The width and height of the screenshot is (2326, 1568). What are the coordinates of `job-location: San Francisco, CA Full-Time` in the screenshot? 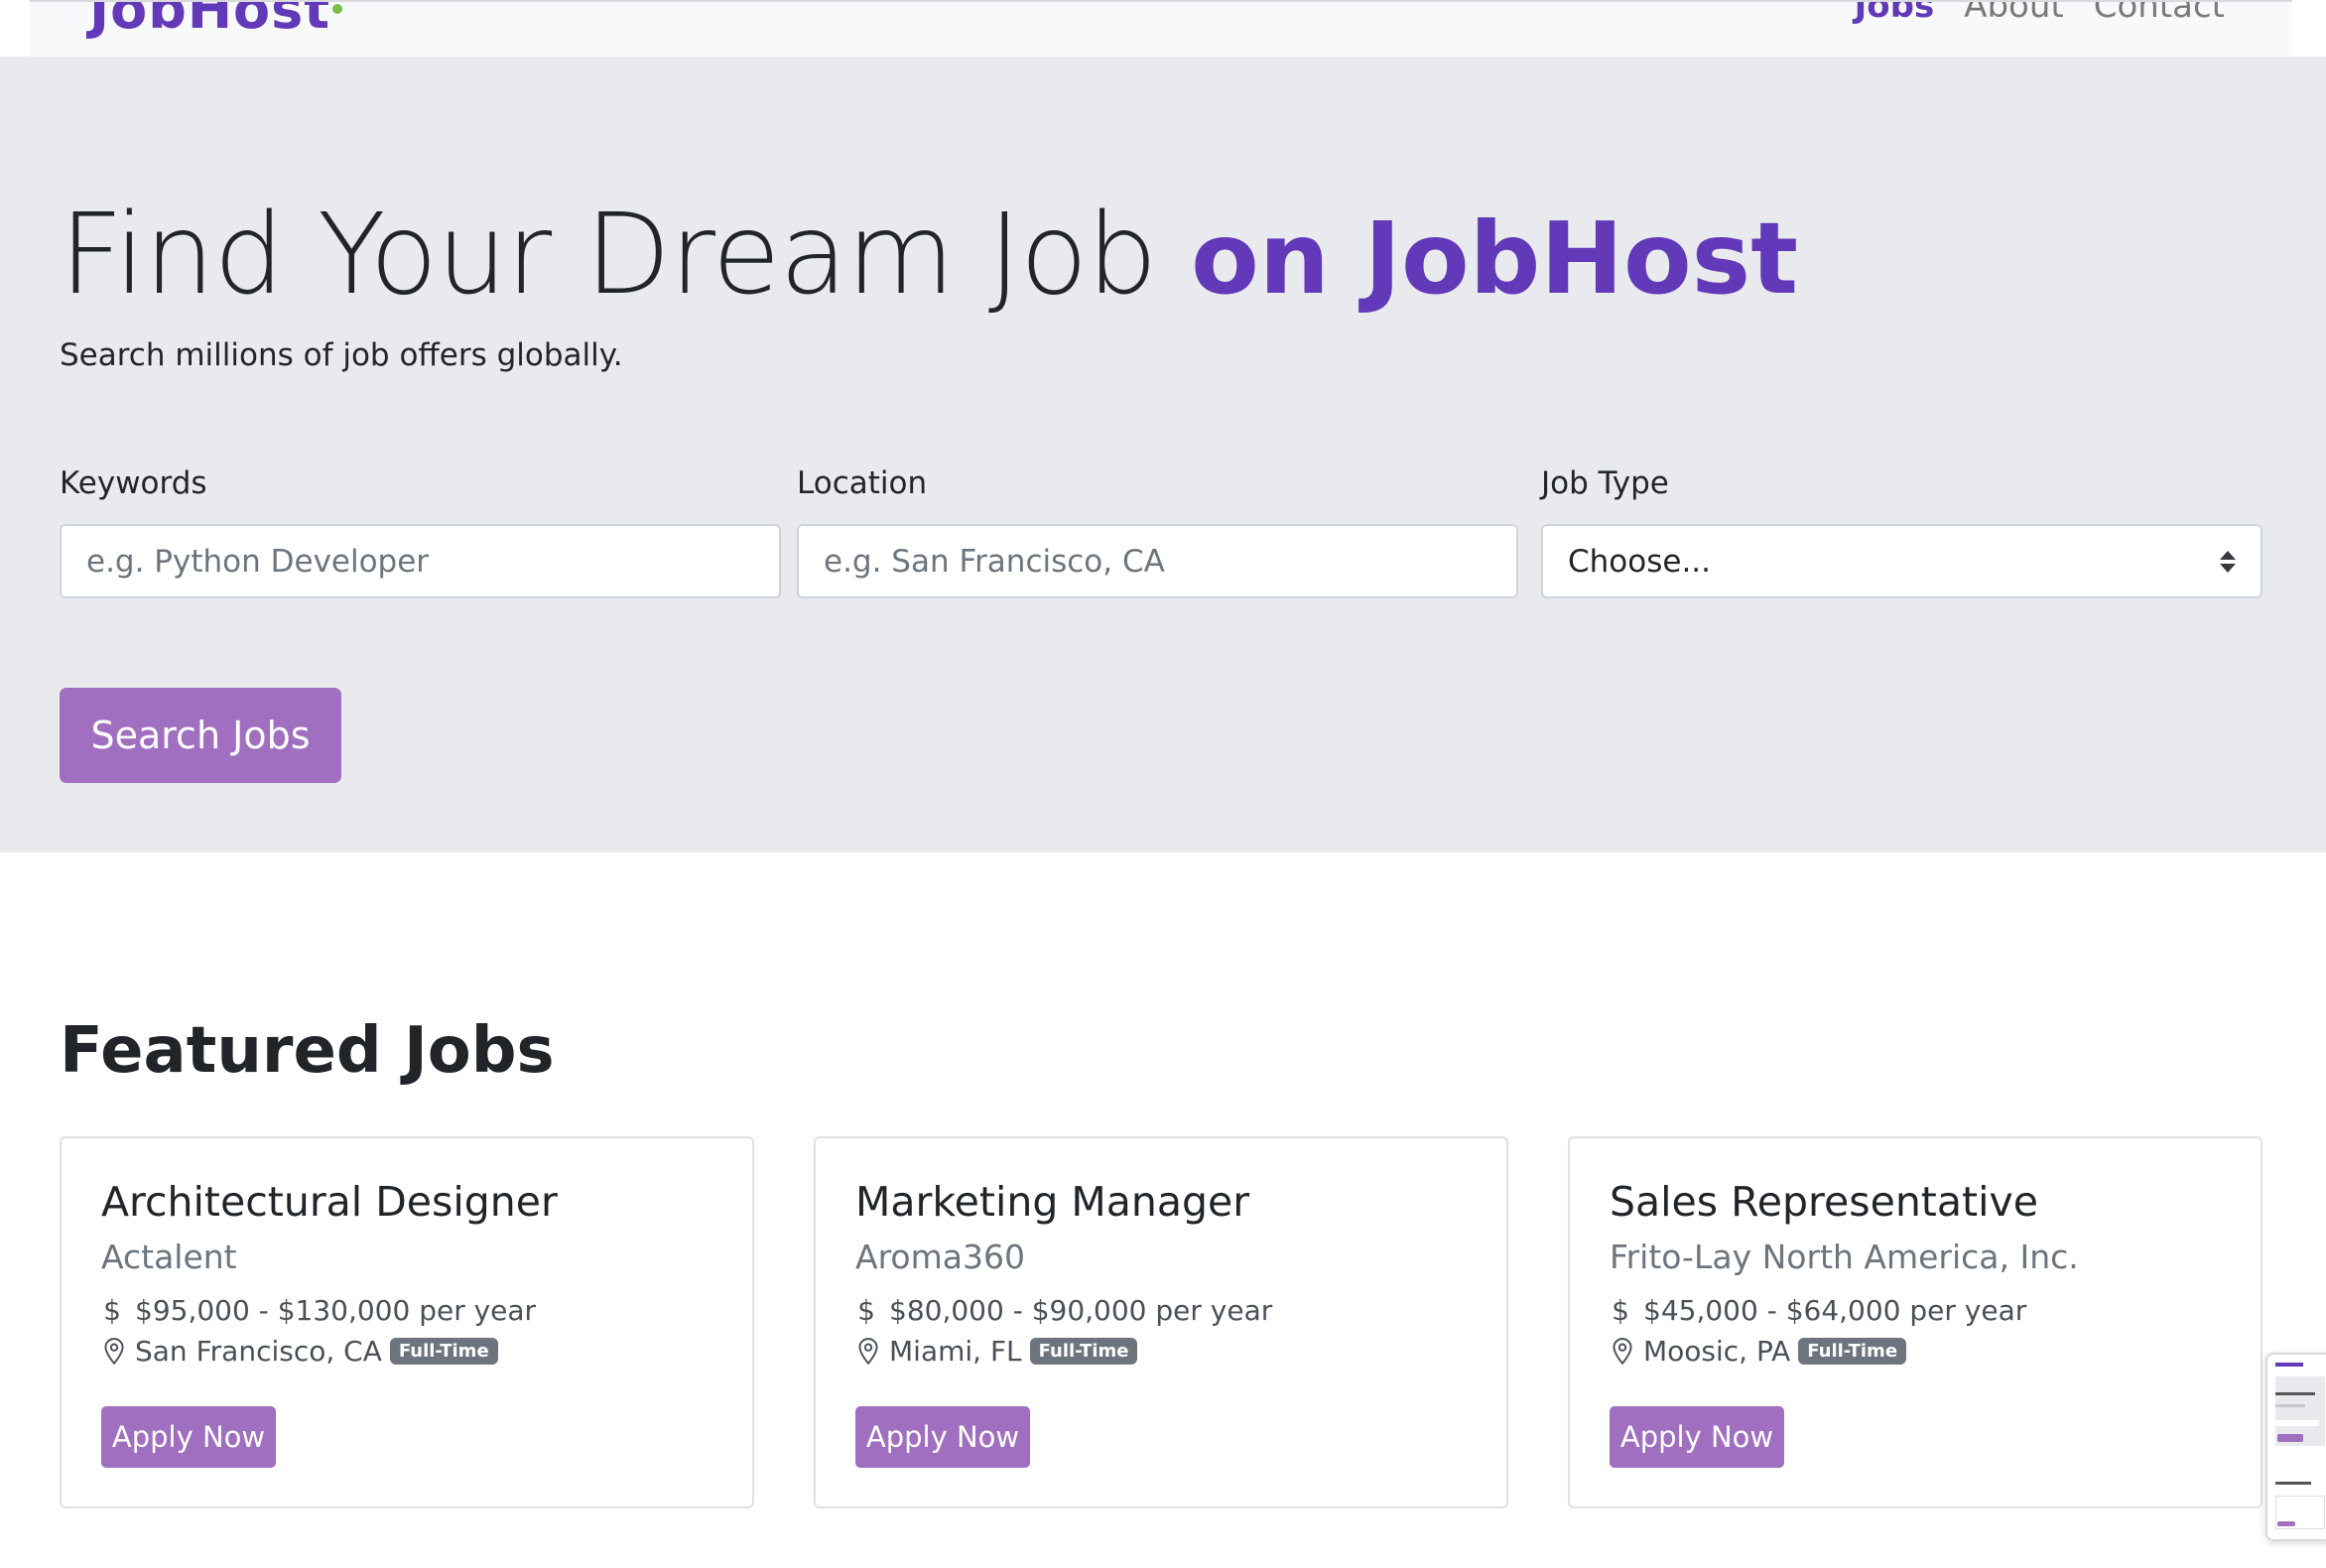 It's located at (299, 1351).